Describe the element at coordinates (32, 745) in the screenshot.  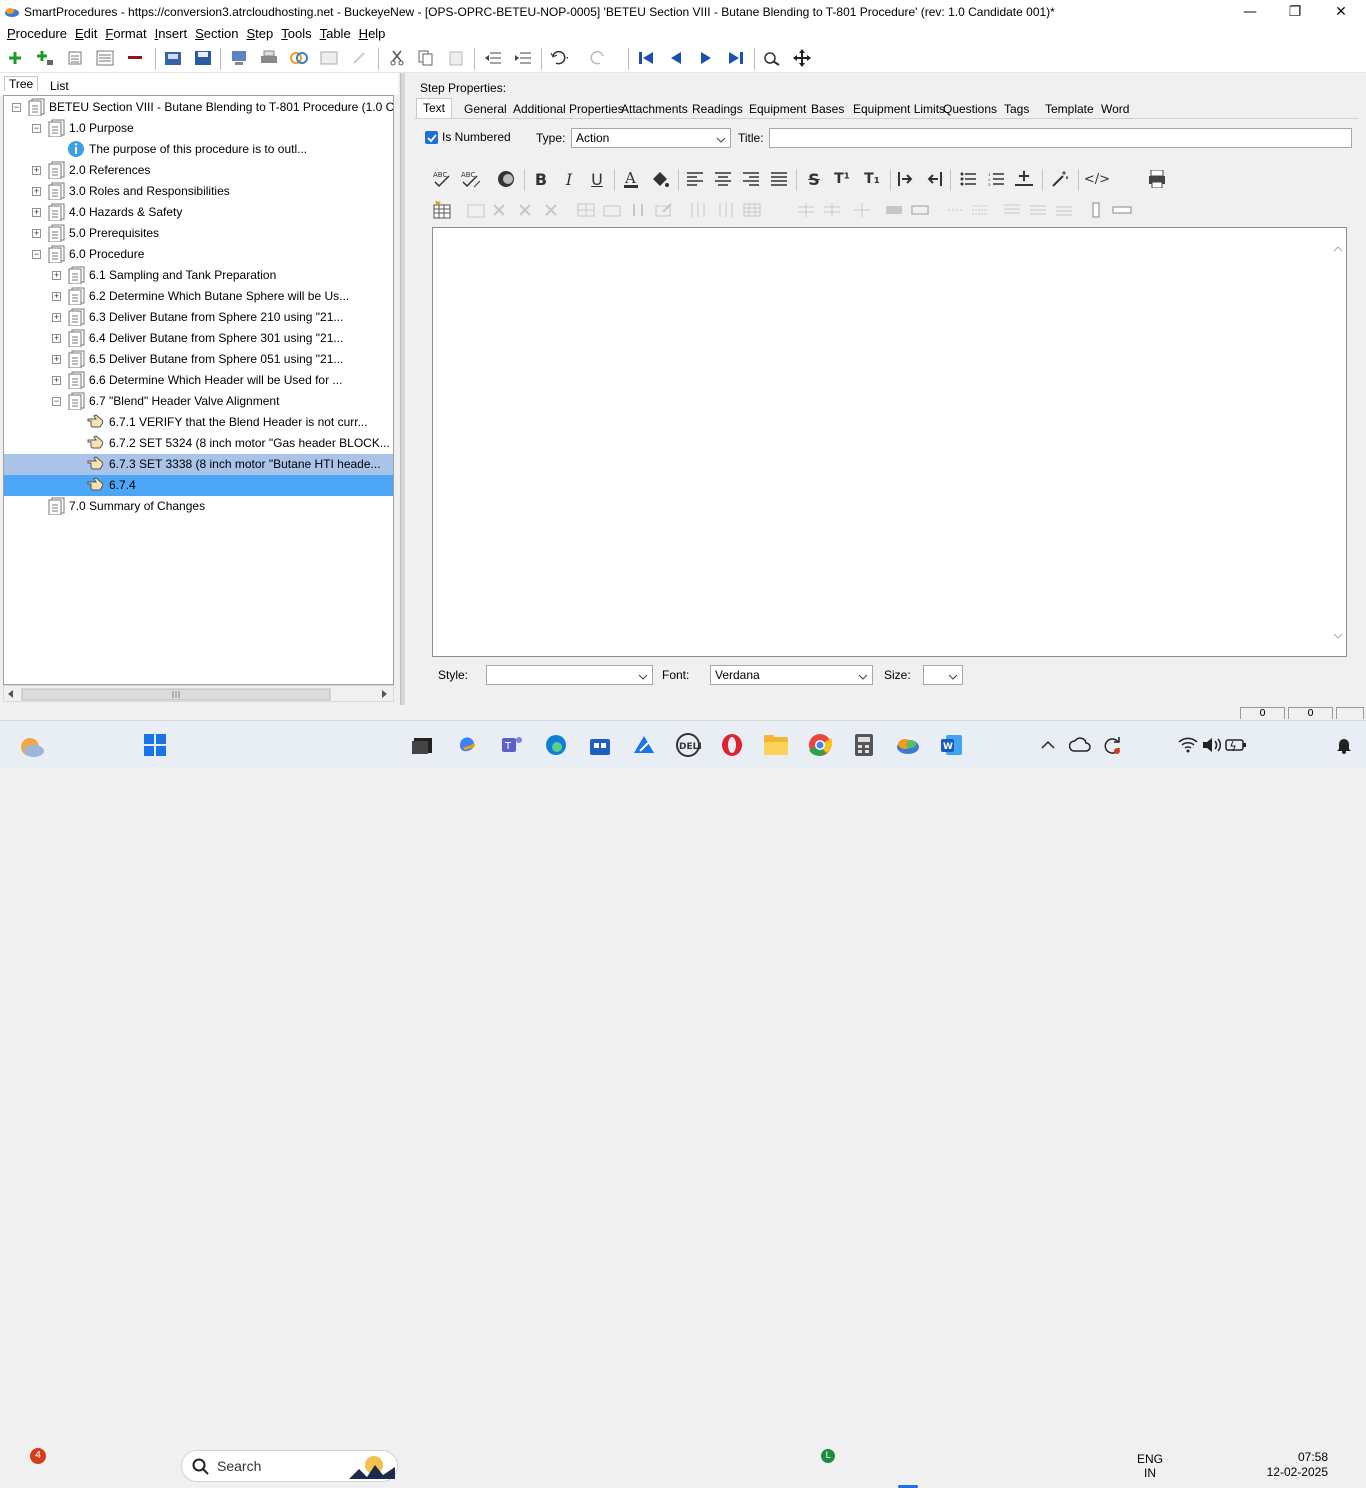
I see `weather-icon` at that location.